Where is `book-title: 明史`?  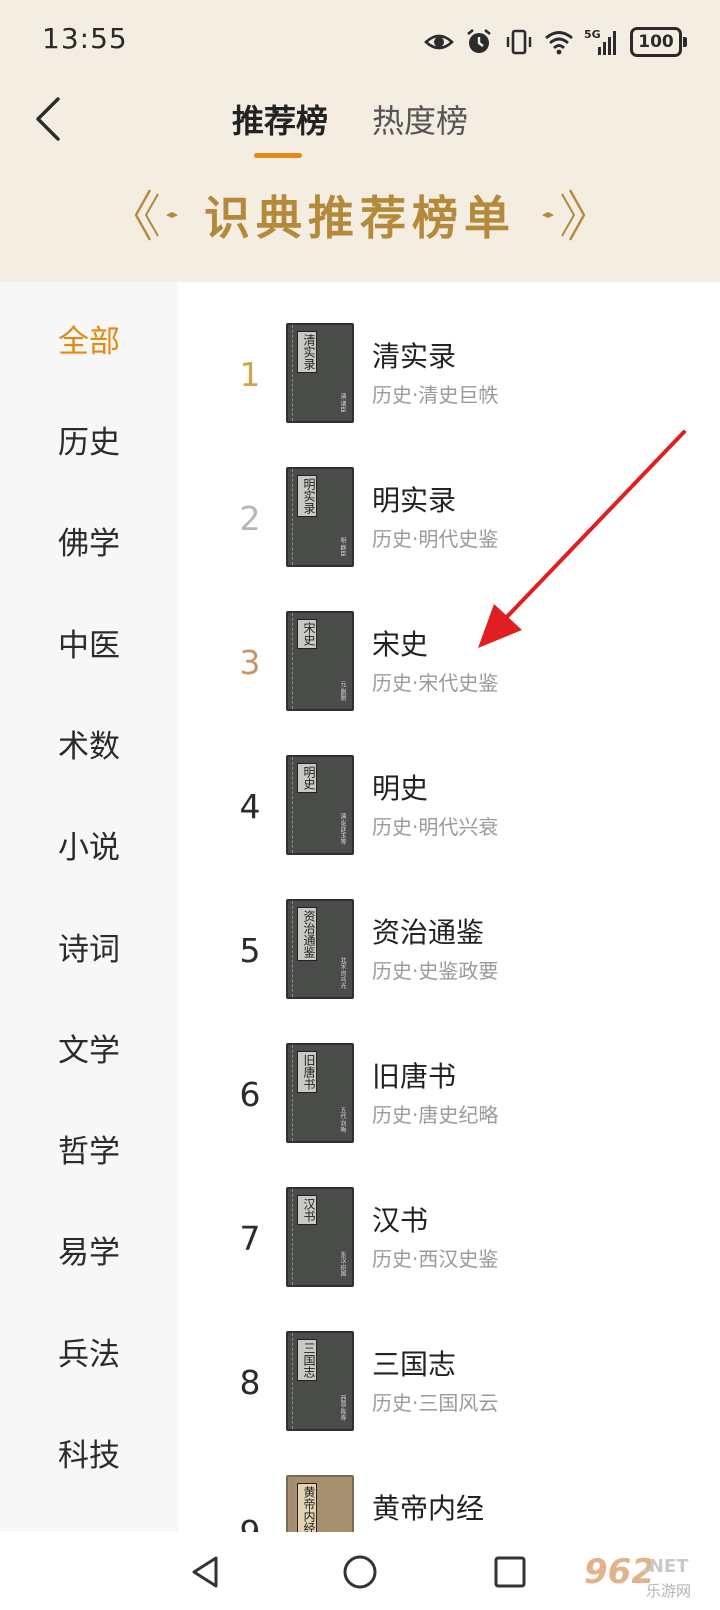
book-title: 明史 is located at coordinates (400, 788).